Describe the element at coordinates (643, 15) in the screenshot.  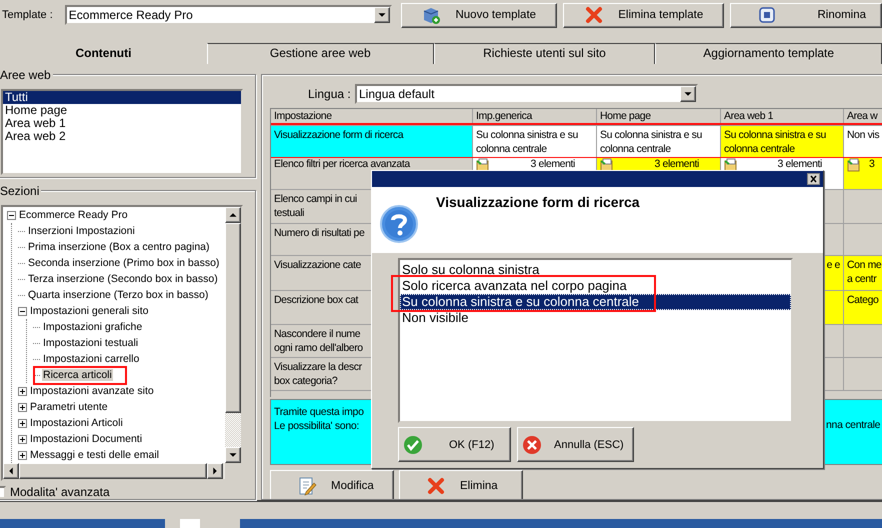
I see `toolbar-button: Elimina template` at that location.